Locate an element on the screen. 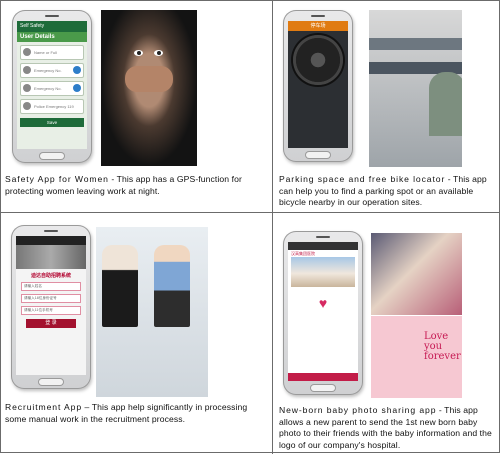  caption-title: Safety App for Women is located at coordinates (57, 179).